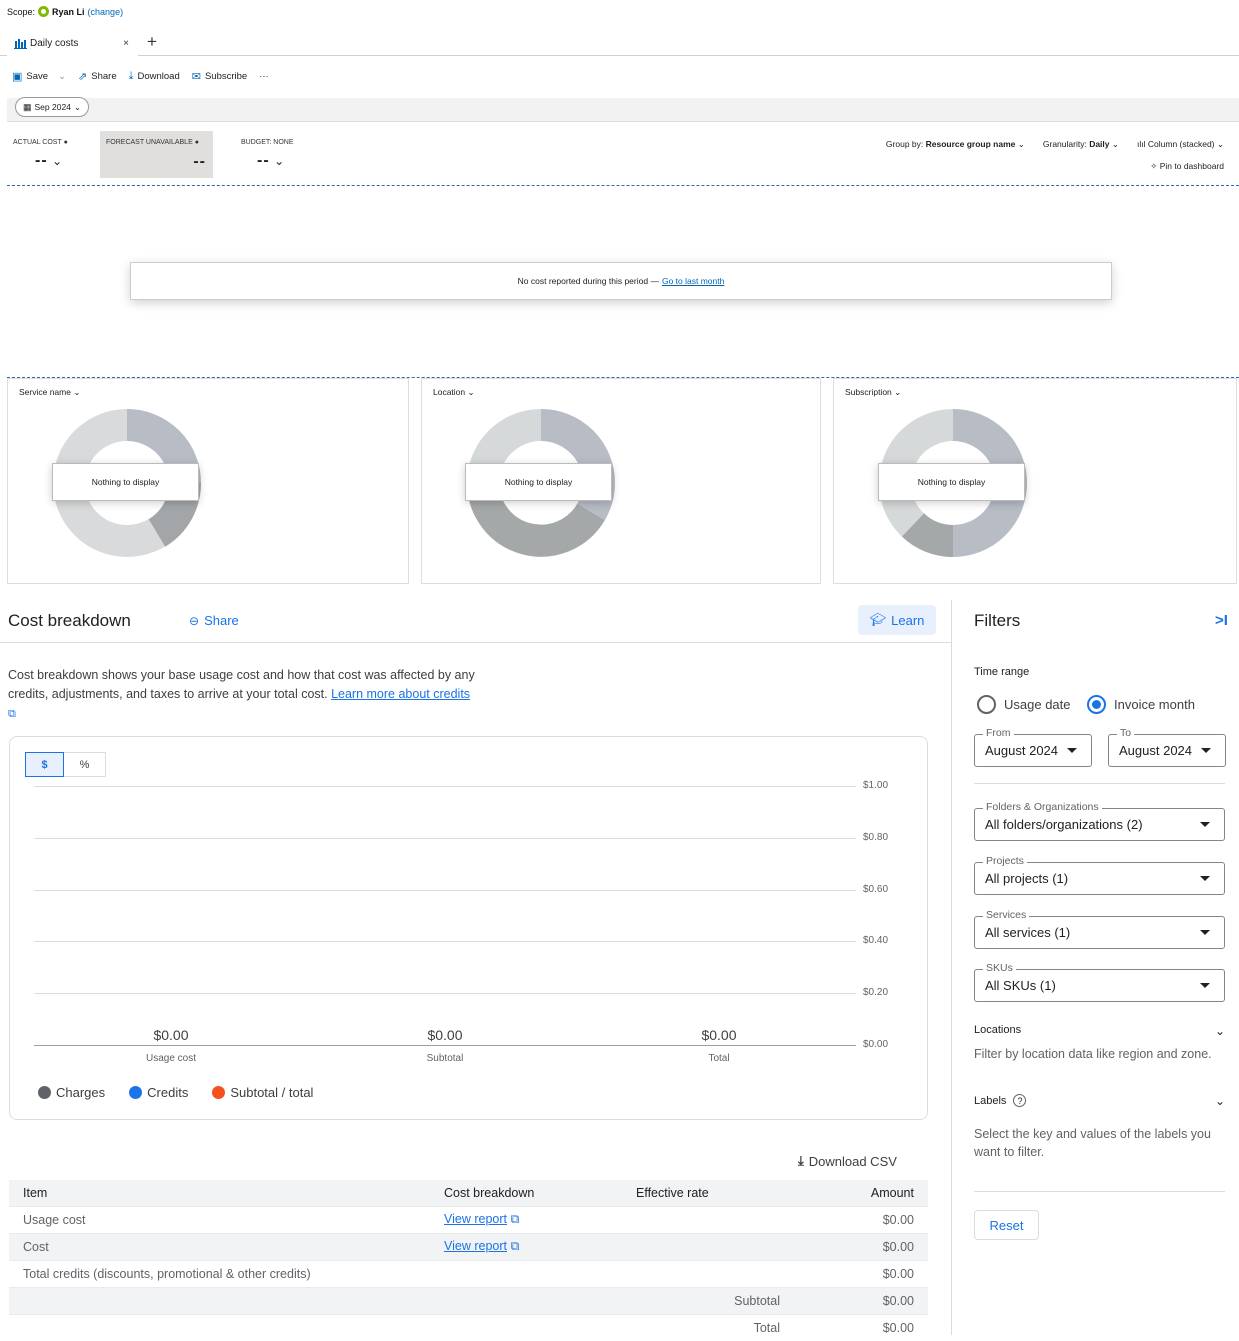 The image size is (1239, 1341). I want to click on skus-select: SKUs All SKUs (1), so click(1099, 982).